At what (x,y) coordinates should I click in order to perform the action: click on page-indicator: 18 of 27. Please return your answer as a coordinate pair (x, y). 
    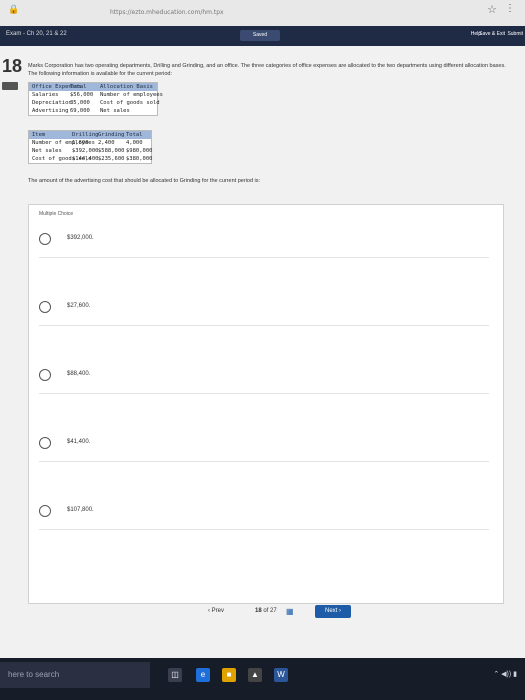
    Looking at the image, I should click on (266, 611).